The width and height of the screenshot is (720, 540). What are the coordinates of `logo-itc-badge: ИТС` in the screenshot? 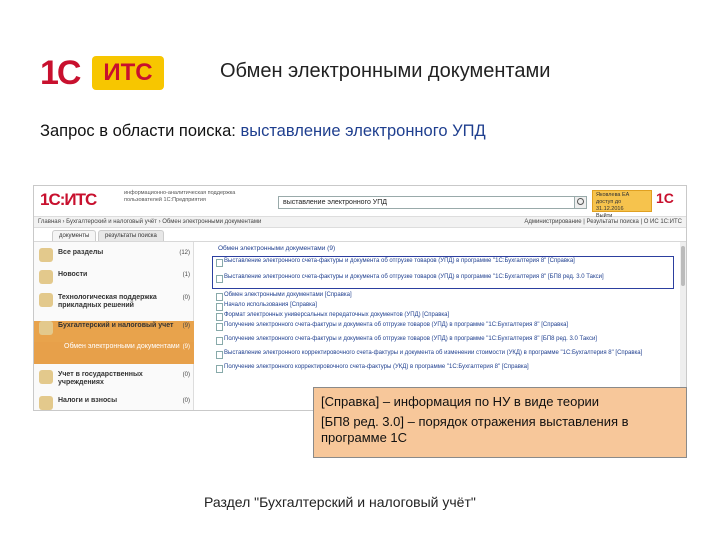 It's located at (128, 73).